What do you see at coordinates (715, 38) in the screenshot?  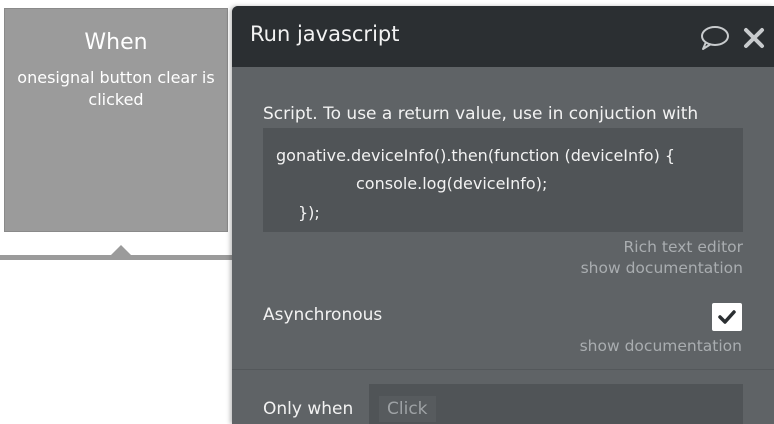 I see `speech-bubble-icon` at bounding box center [715, 38].